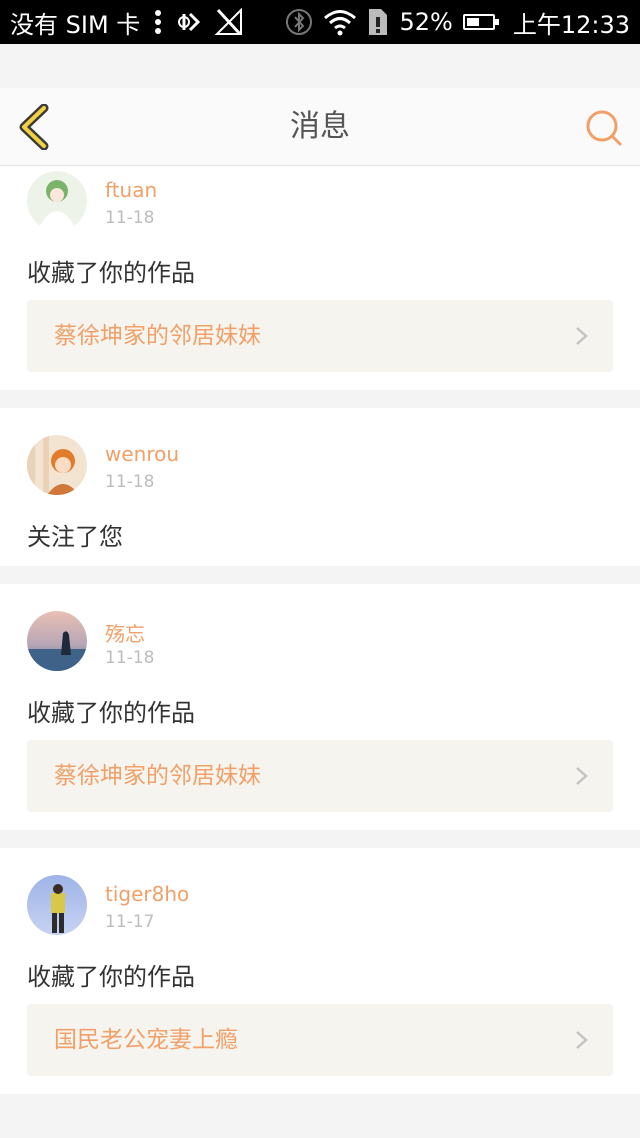 The height and width of the screenshot is (1138, 640). I want to click on username: tiger8ho, so click(147, 894).